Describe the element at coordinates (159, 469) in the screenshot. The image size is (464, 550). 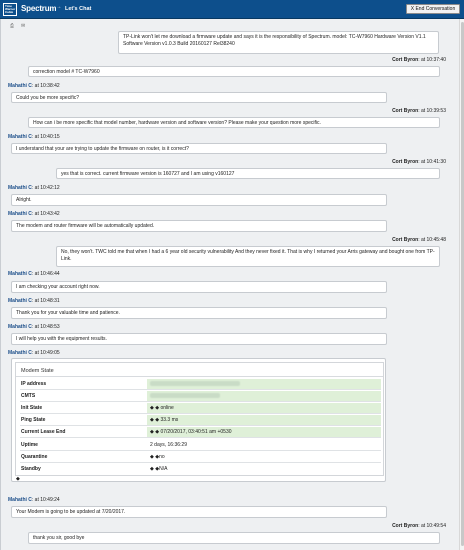
I see `modem-row-value: ◆ ◆N/A` at that location.